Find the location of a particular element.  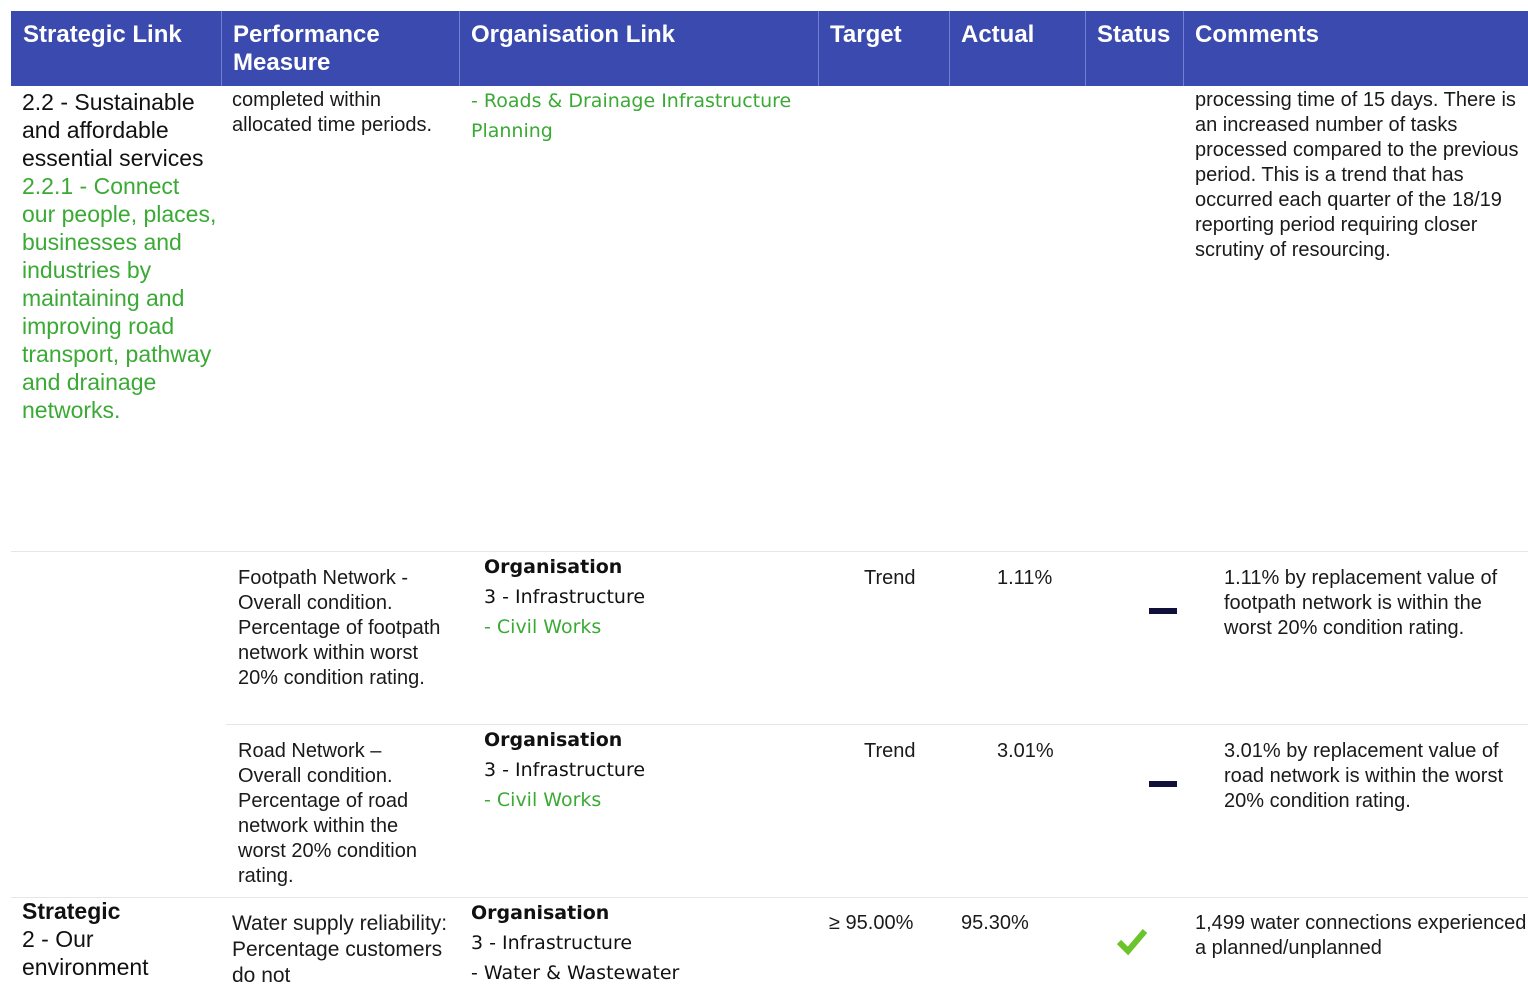

target-value: ≥ 95.00% is located at coordinates (871, 923).